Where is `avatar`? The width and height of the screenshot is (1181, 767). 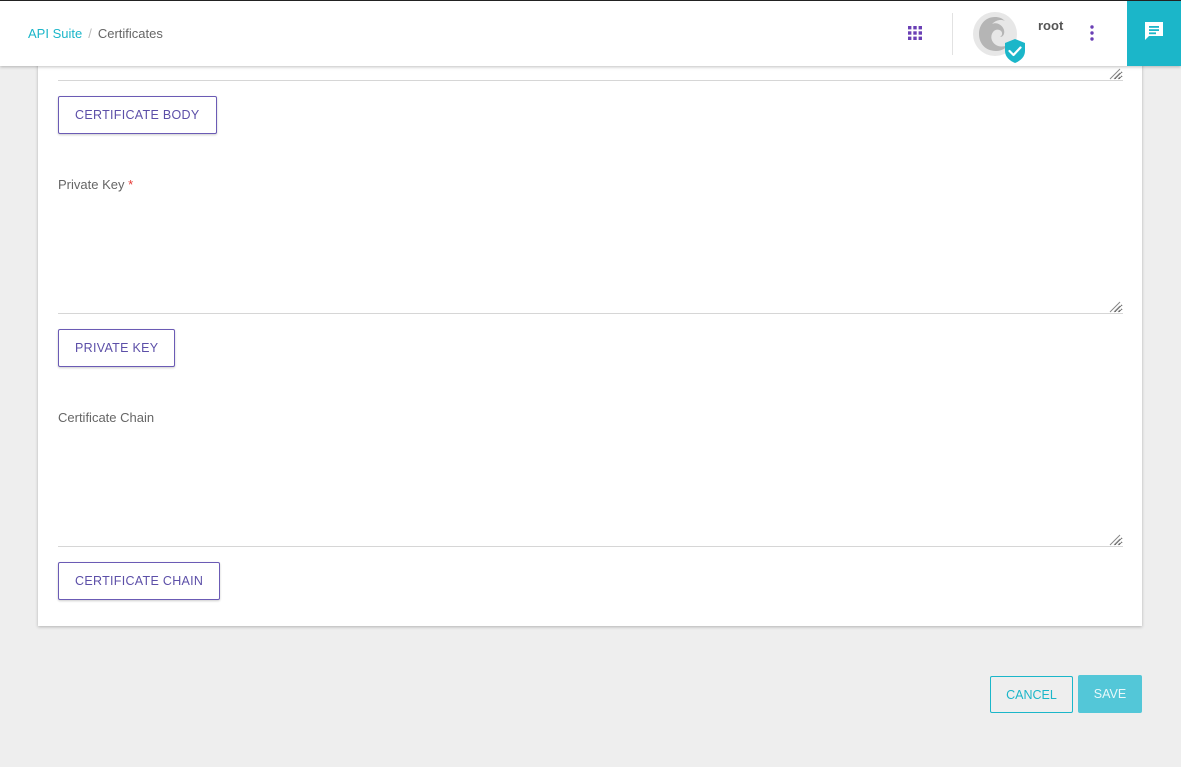 avatar is located at coordinates (998, 37).